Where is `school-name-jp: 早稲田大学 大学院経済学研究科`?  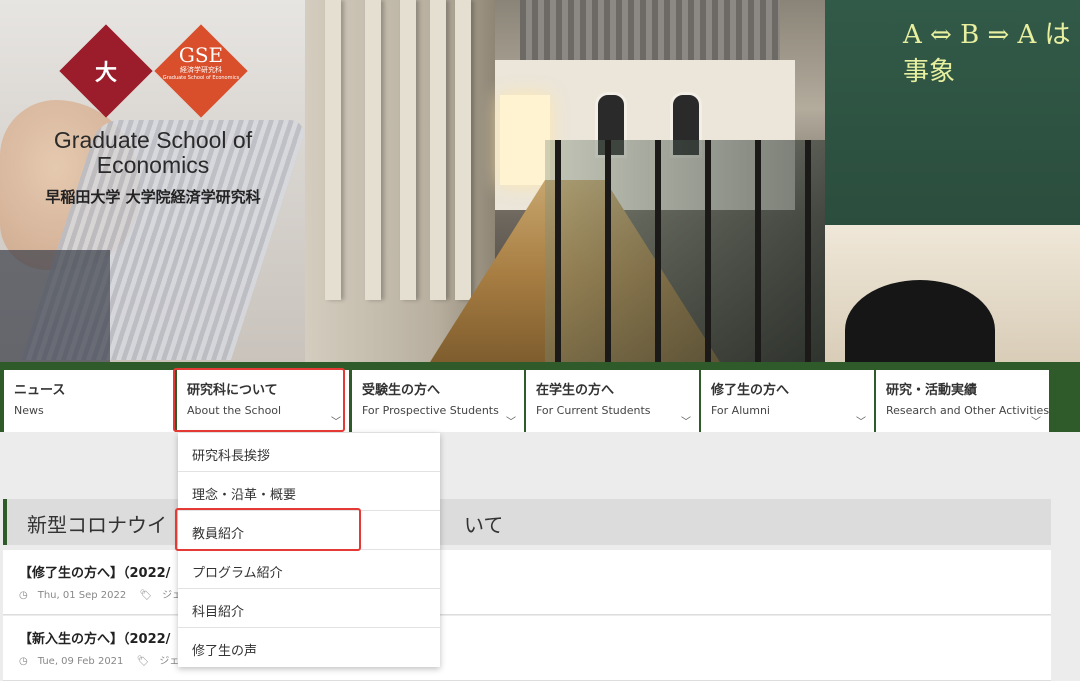 school-name-jp: 早稲田大学 大学院経済学研究科 is located at coordinates (153, 197).